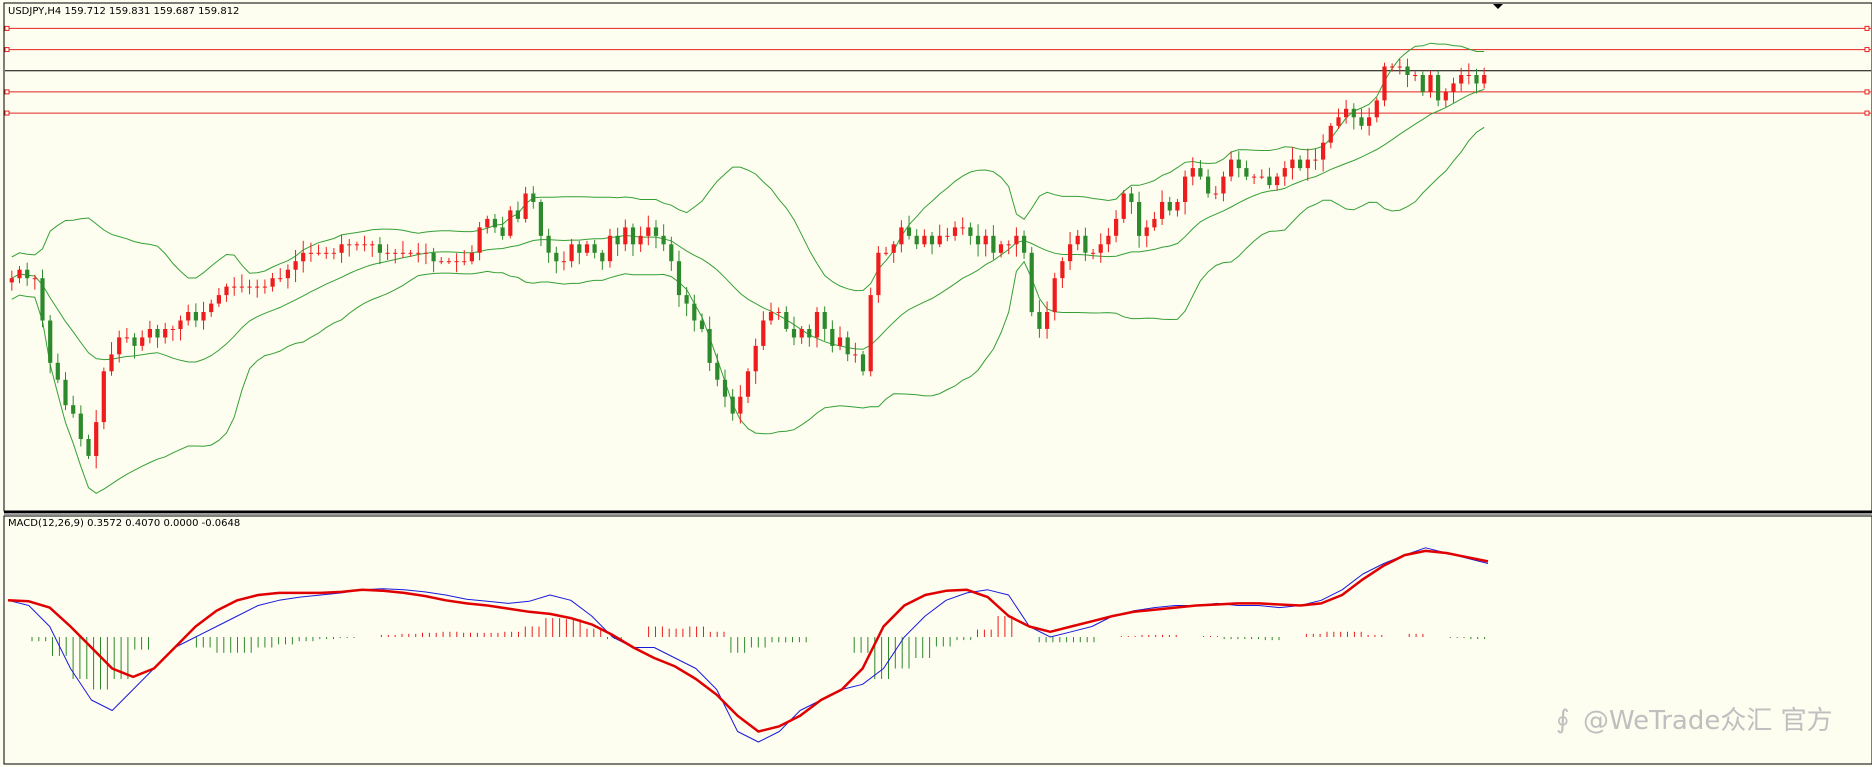 This screenshot has width=1872, height=767. Describe the element at coordinates (1694, 720) in the screenshot. I see `watermark: ∮ @WeTrade众汇 官方` at that location.